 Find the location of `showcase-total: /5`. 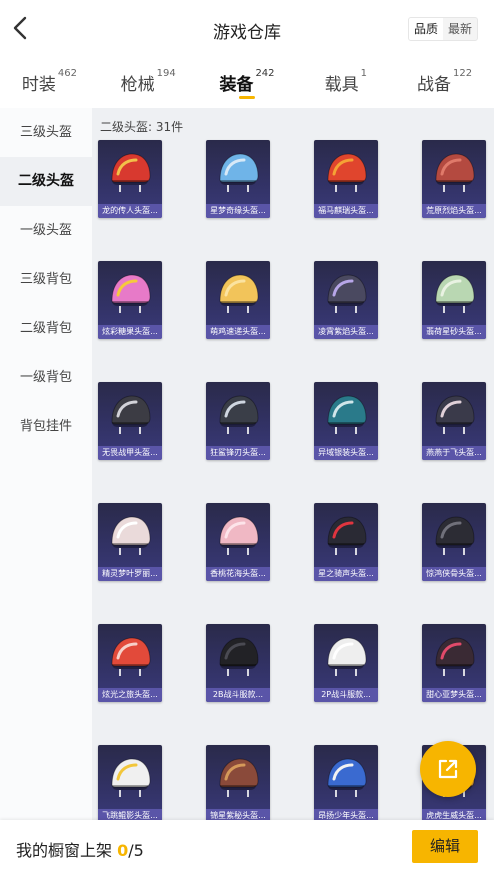

showcase-total: /5 is located at coordinates (136, 850).